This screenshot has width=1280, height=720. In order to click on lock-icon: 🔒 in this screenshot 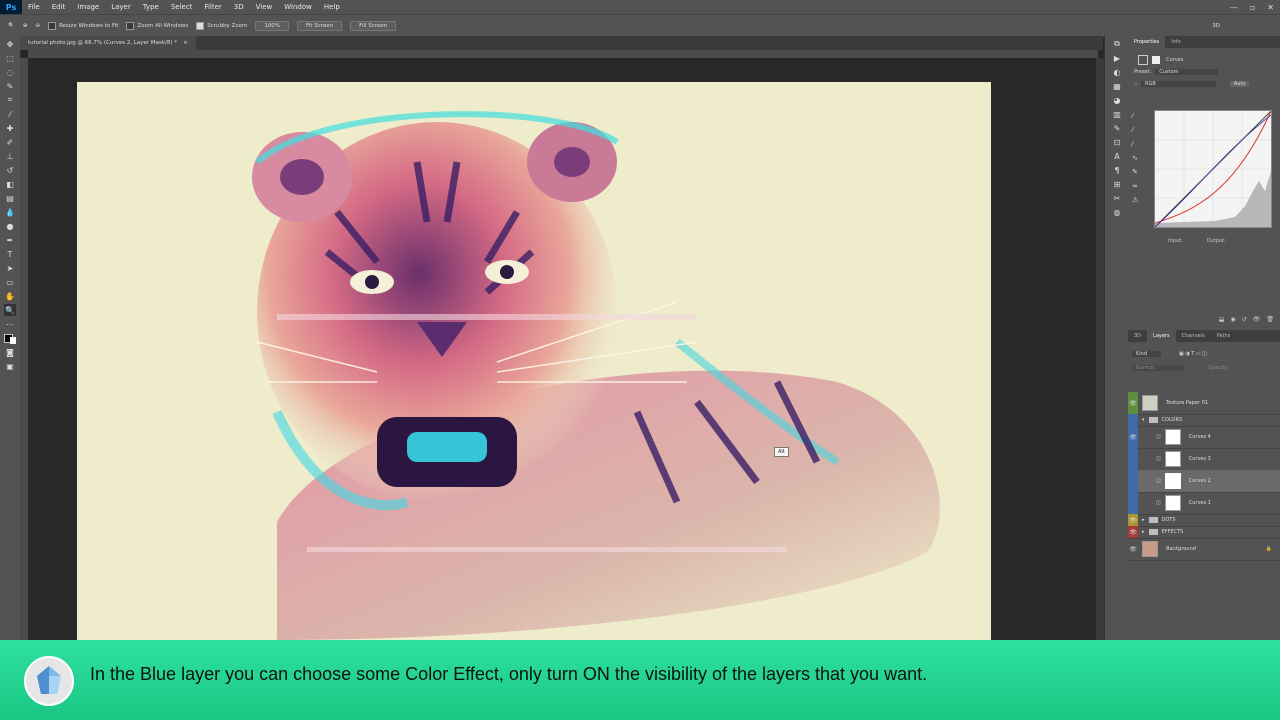, I will do `click(1269, 549)`.